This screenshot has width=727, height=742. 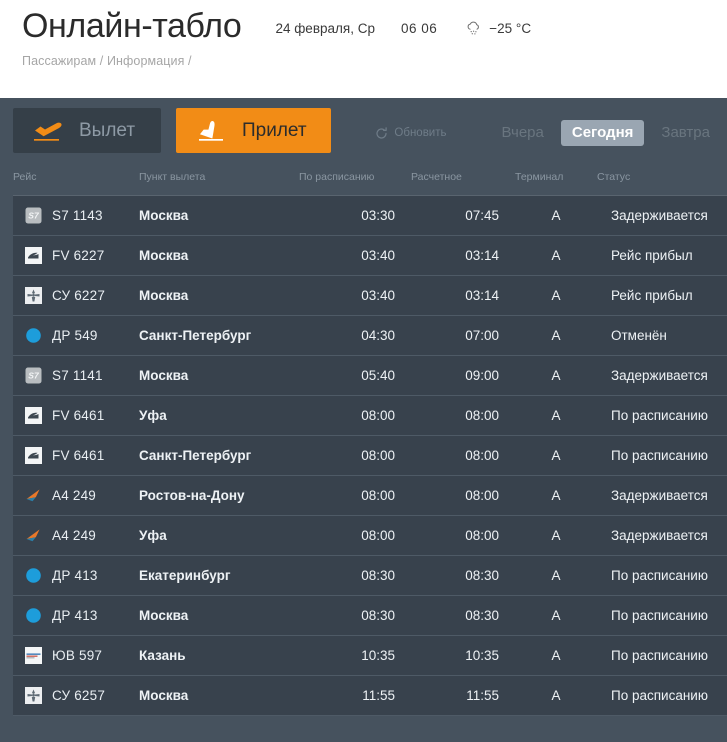 I want to click on cell-flight: ЮВ 597, so click(x=76, y=656).